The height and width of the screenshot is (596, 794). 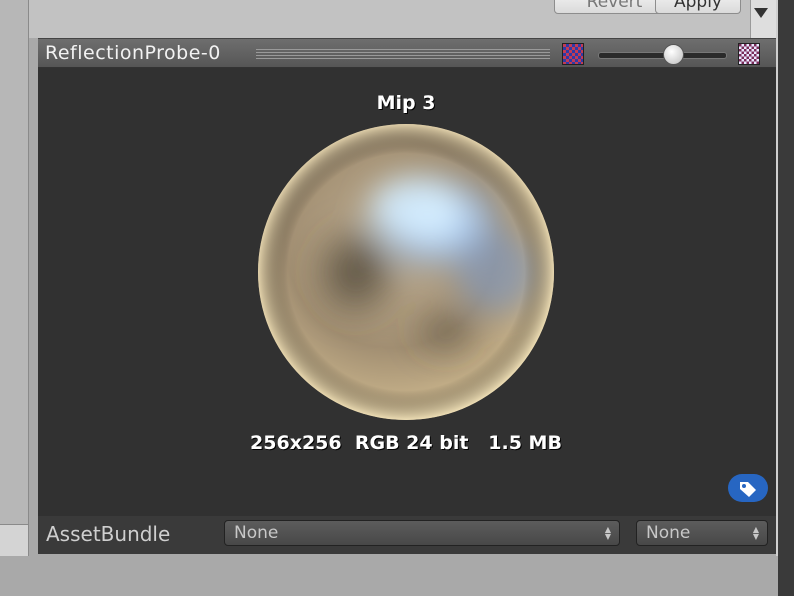 I want to click on inspector-top: Revert Apply, so click(x=389, y=19).